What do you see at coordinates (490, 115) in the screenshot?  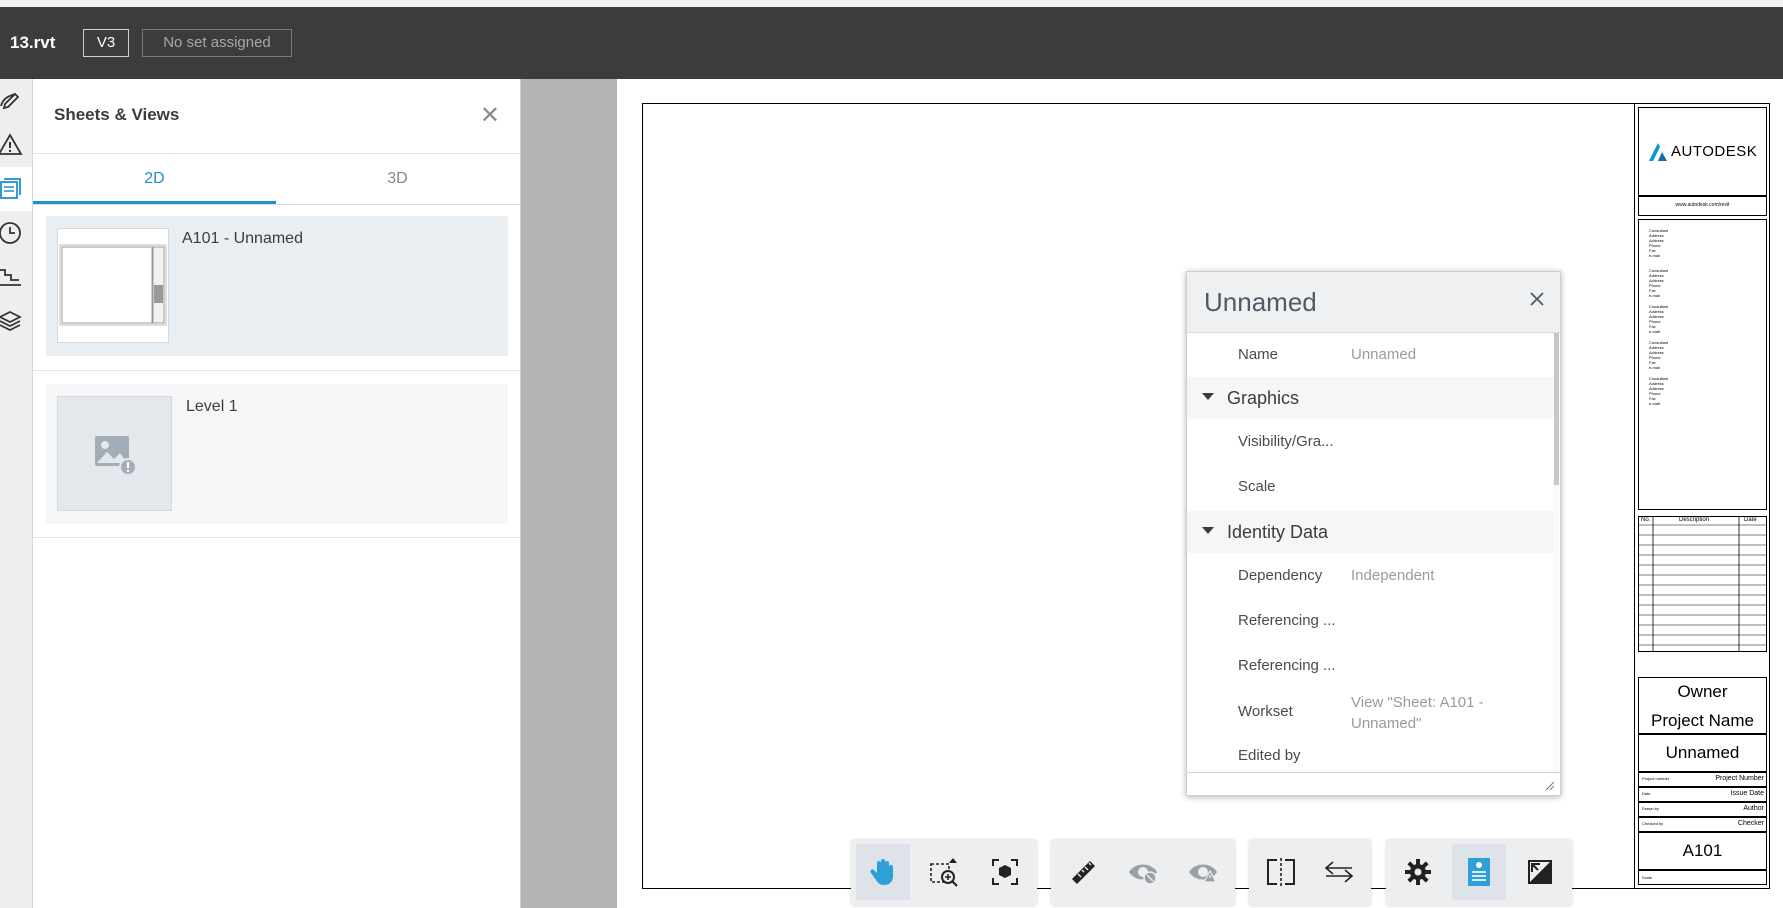 I see `panel-close-icon: ✕` at bounding box center [490, 115].